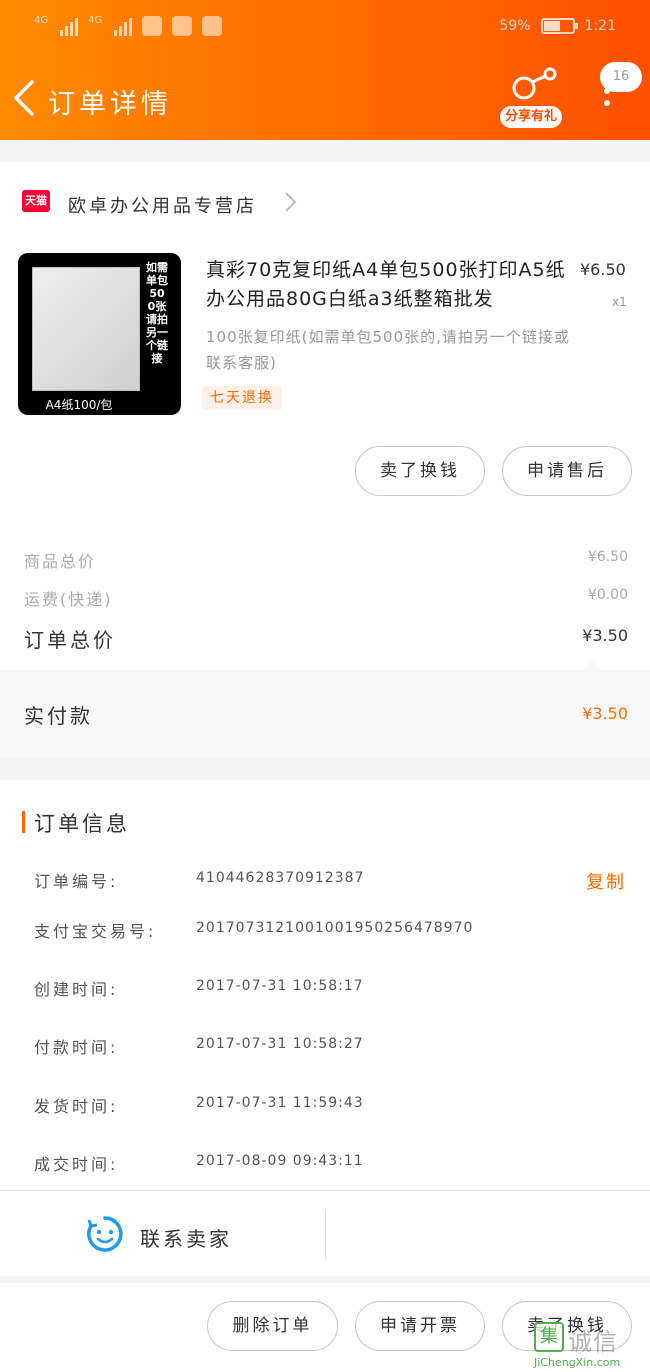  Describe the element at coordinates (162, 206) in the screenshot. I see `shop-name: 欧卓办公用品专营店` at that location.